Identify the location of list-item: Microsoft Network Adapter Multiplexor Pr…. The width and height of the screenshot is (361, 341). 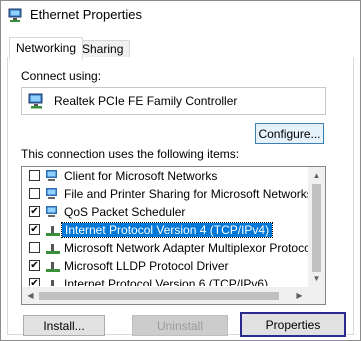
(167, 248).